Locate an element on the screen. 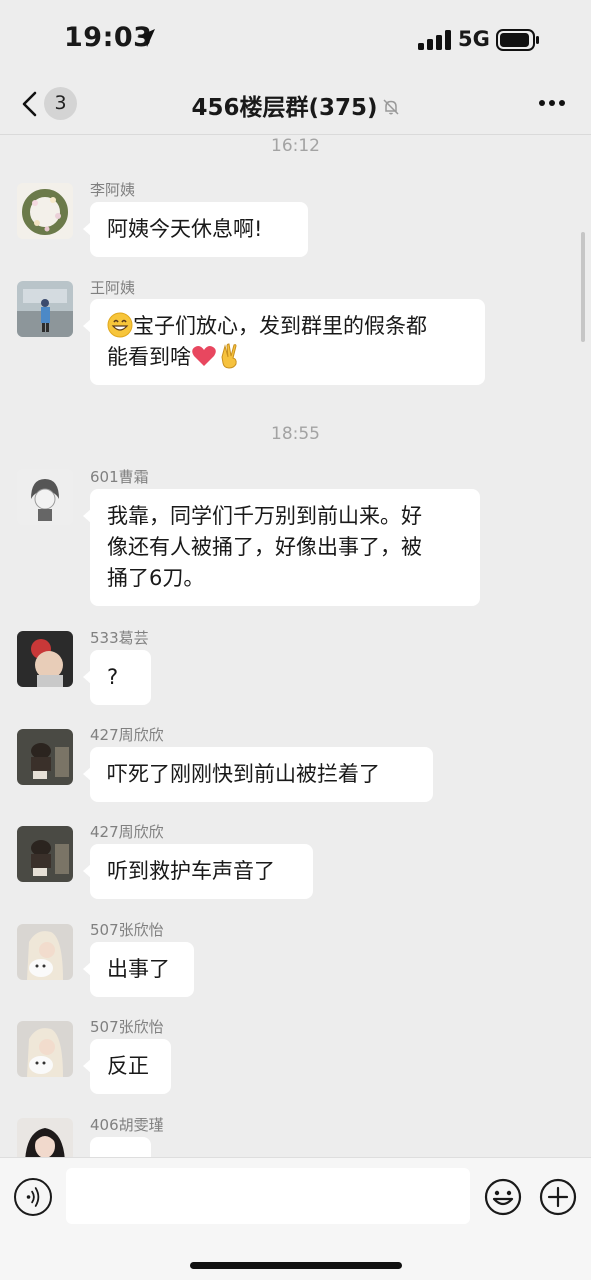 This screenshot has height=1280, width=591. message-text-line: 我靠，同学们千万别到前山来。好 is located at coordinates (264, 516).